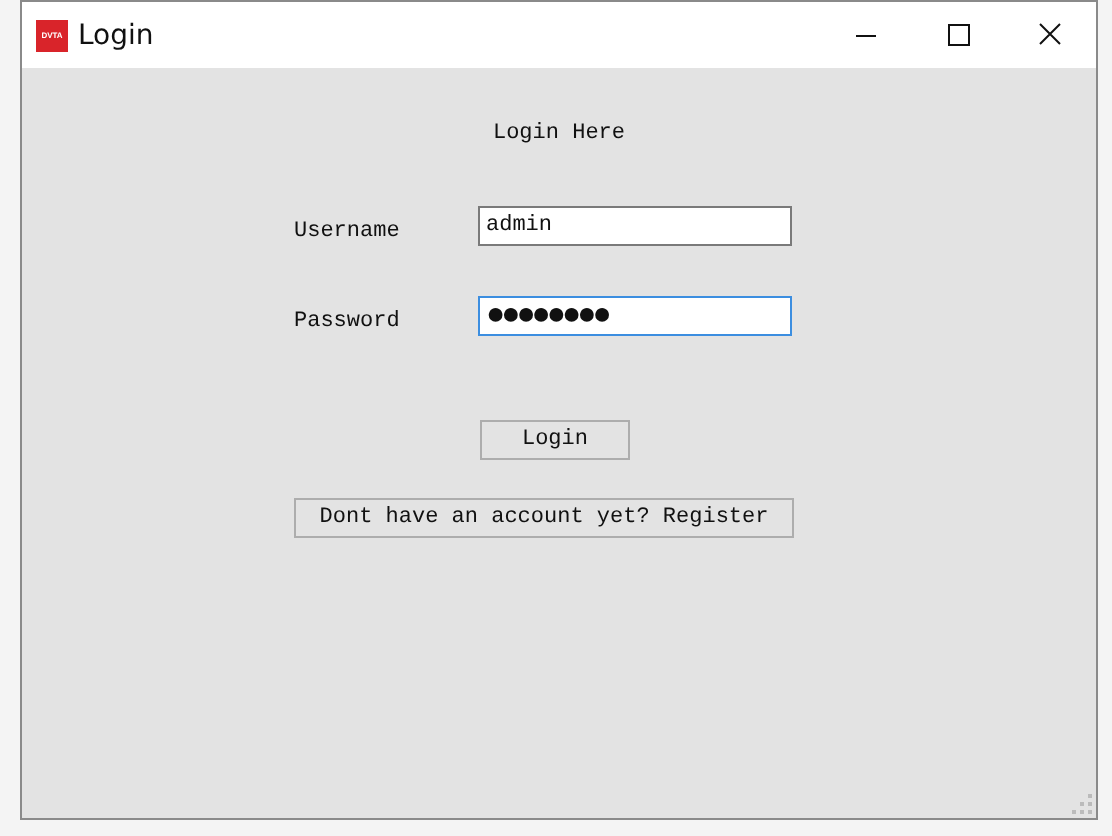 Image resolution: width=1112 pixels, height=836 pixels. What do you see at coordinates (555, 440) in the screenshot?
I see `login-button: Login` at bounding box center [555, 440].